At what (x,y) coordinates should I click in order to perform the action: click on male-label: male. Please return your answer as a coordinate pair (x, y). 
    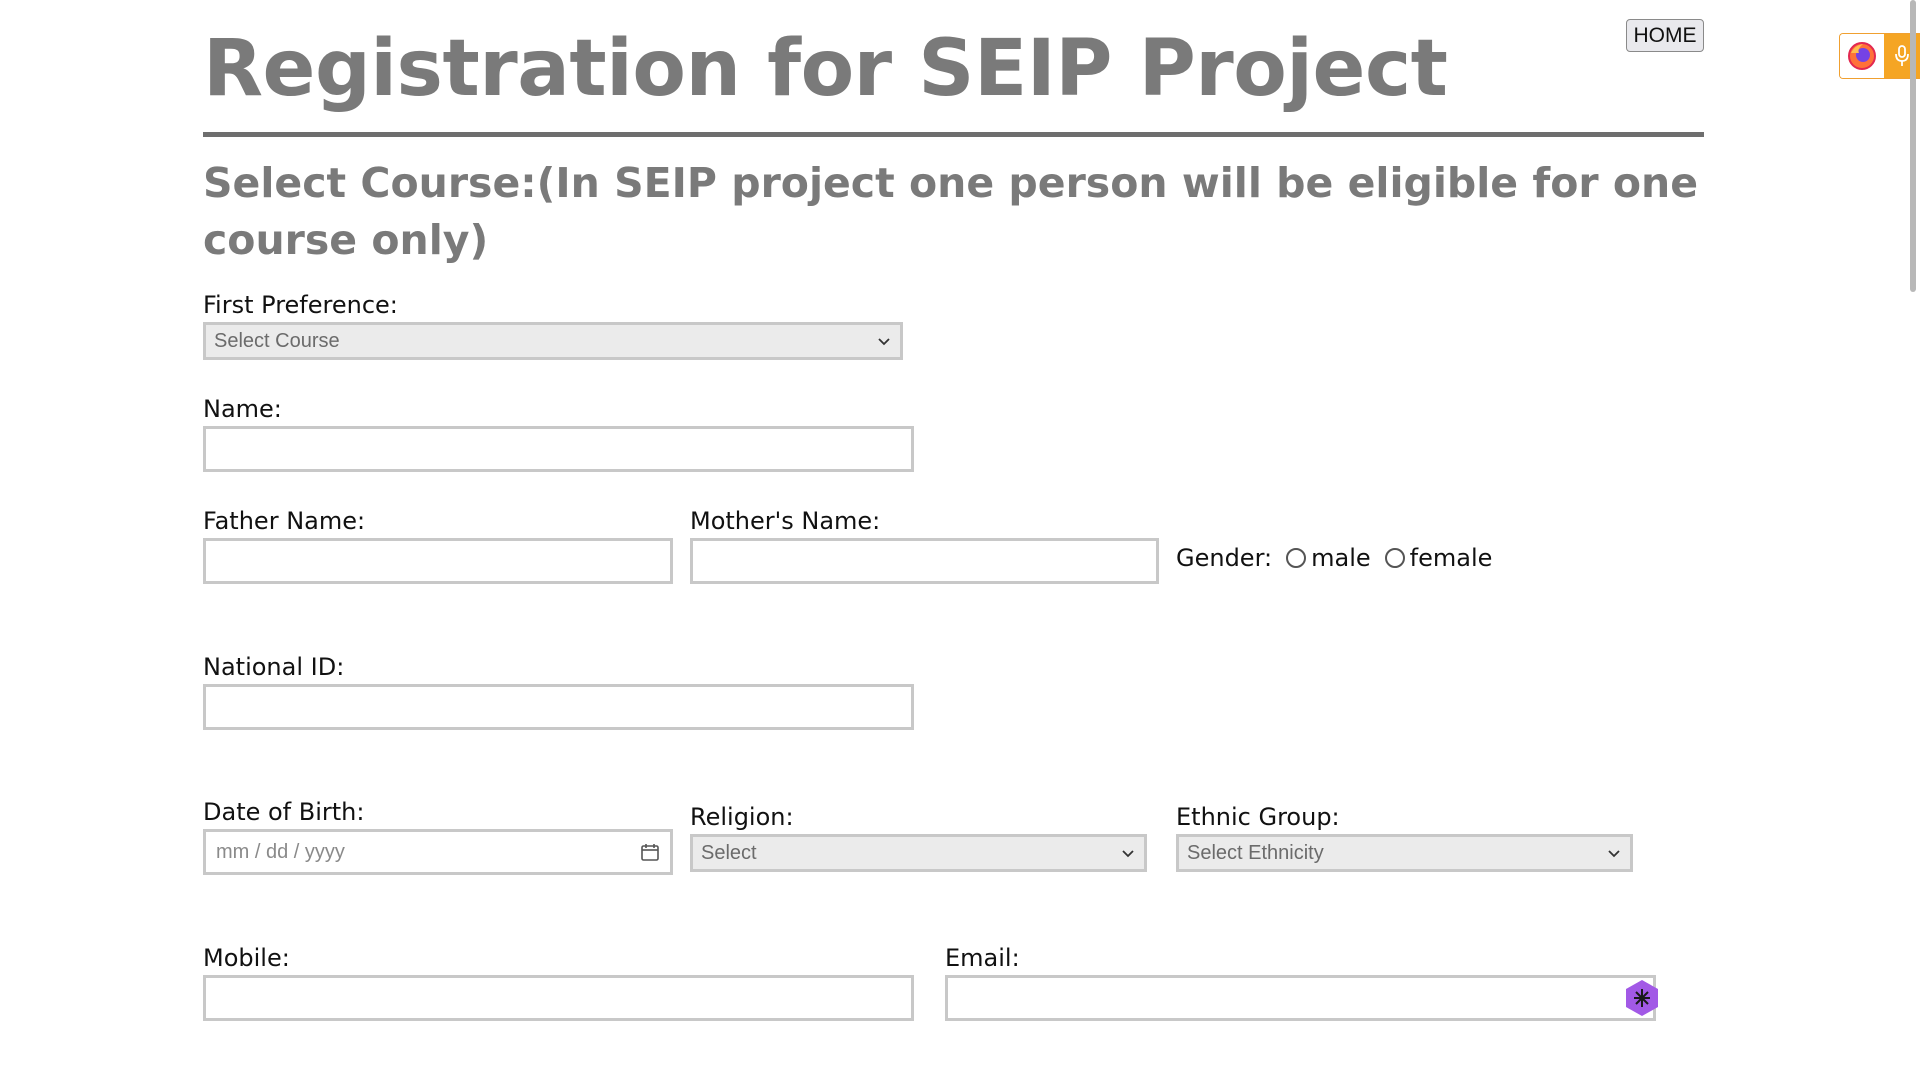
    Looking at the image, I should click on (1341, 558).